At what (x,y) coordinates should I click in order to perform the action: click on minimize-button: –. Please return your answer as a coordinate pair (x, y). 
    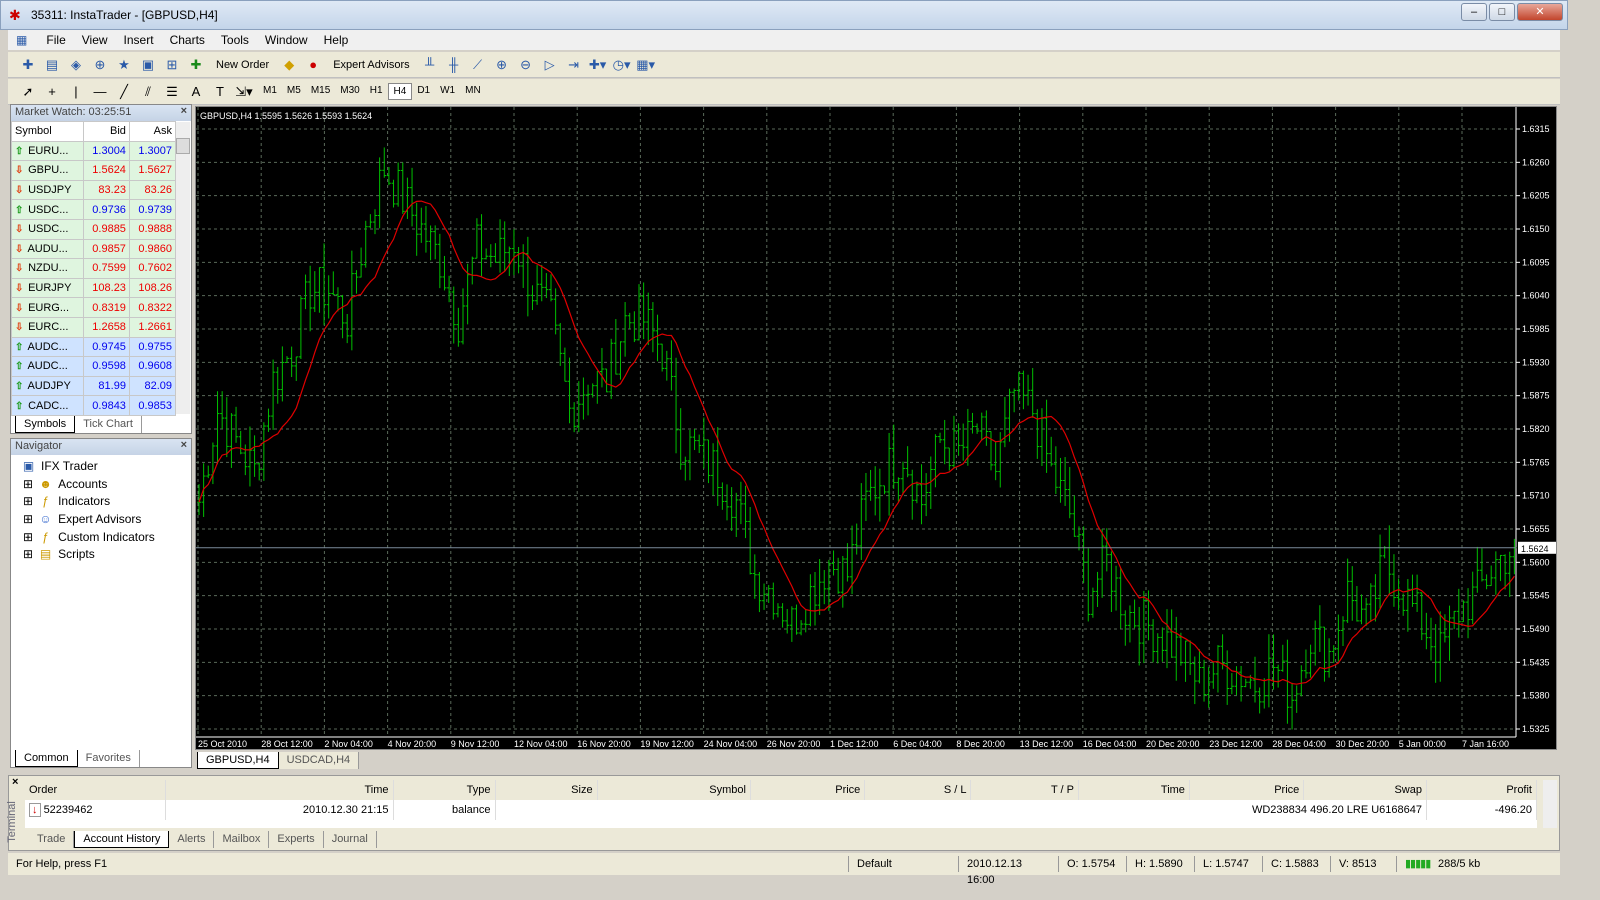
    Looking at the image, I should click on (1474, 12).